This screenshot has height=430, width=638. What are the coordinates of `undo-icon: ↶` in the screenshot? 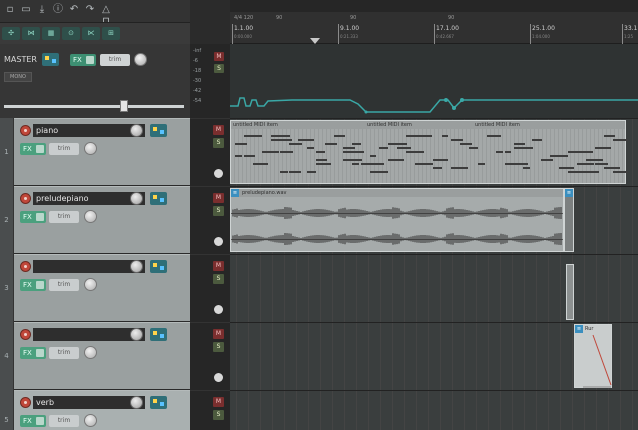 It's located at (74, 10).